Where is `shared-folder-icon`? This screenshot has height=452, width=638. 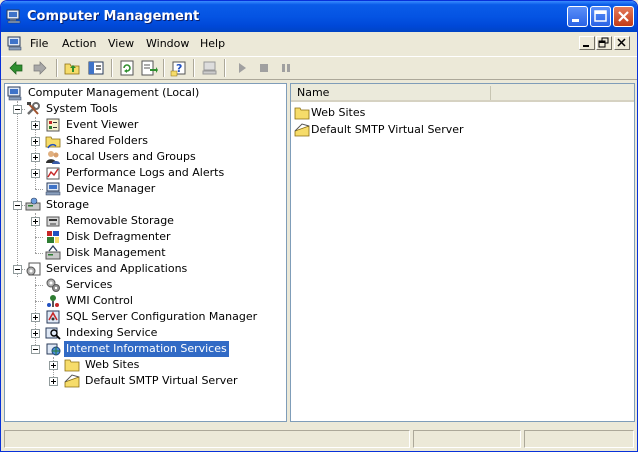 shared-folder-icon is located at coordinates (53, 141).